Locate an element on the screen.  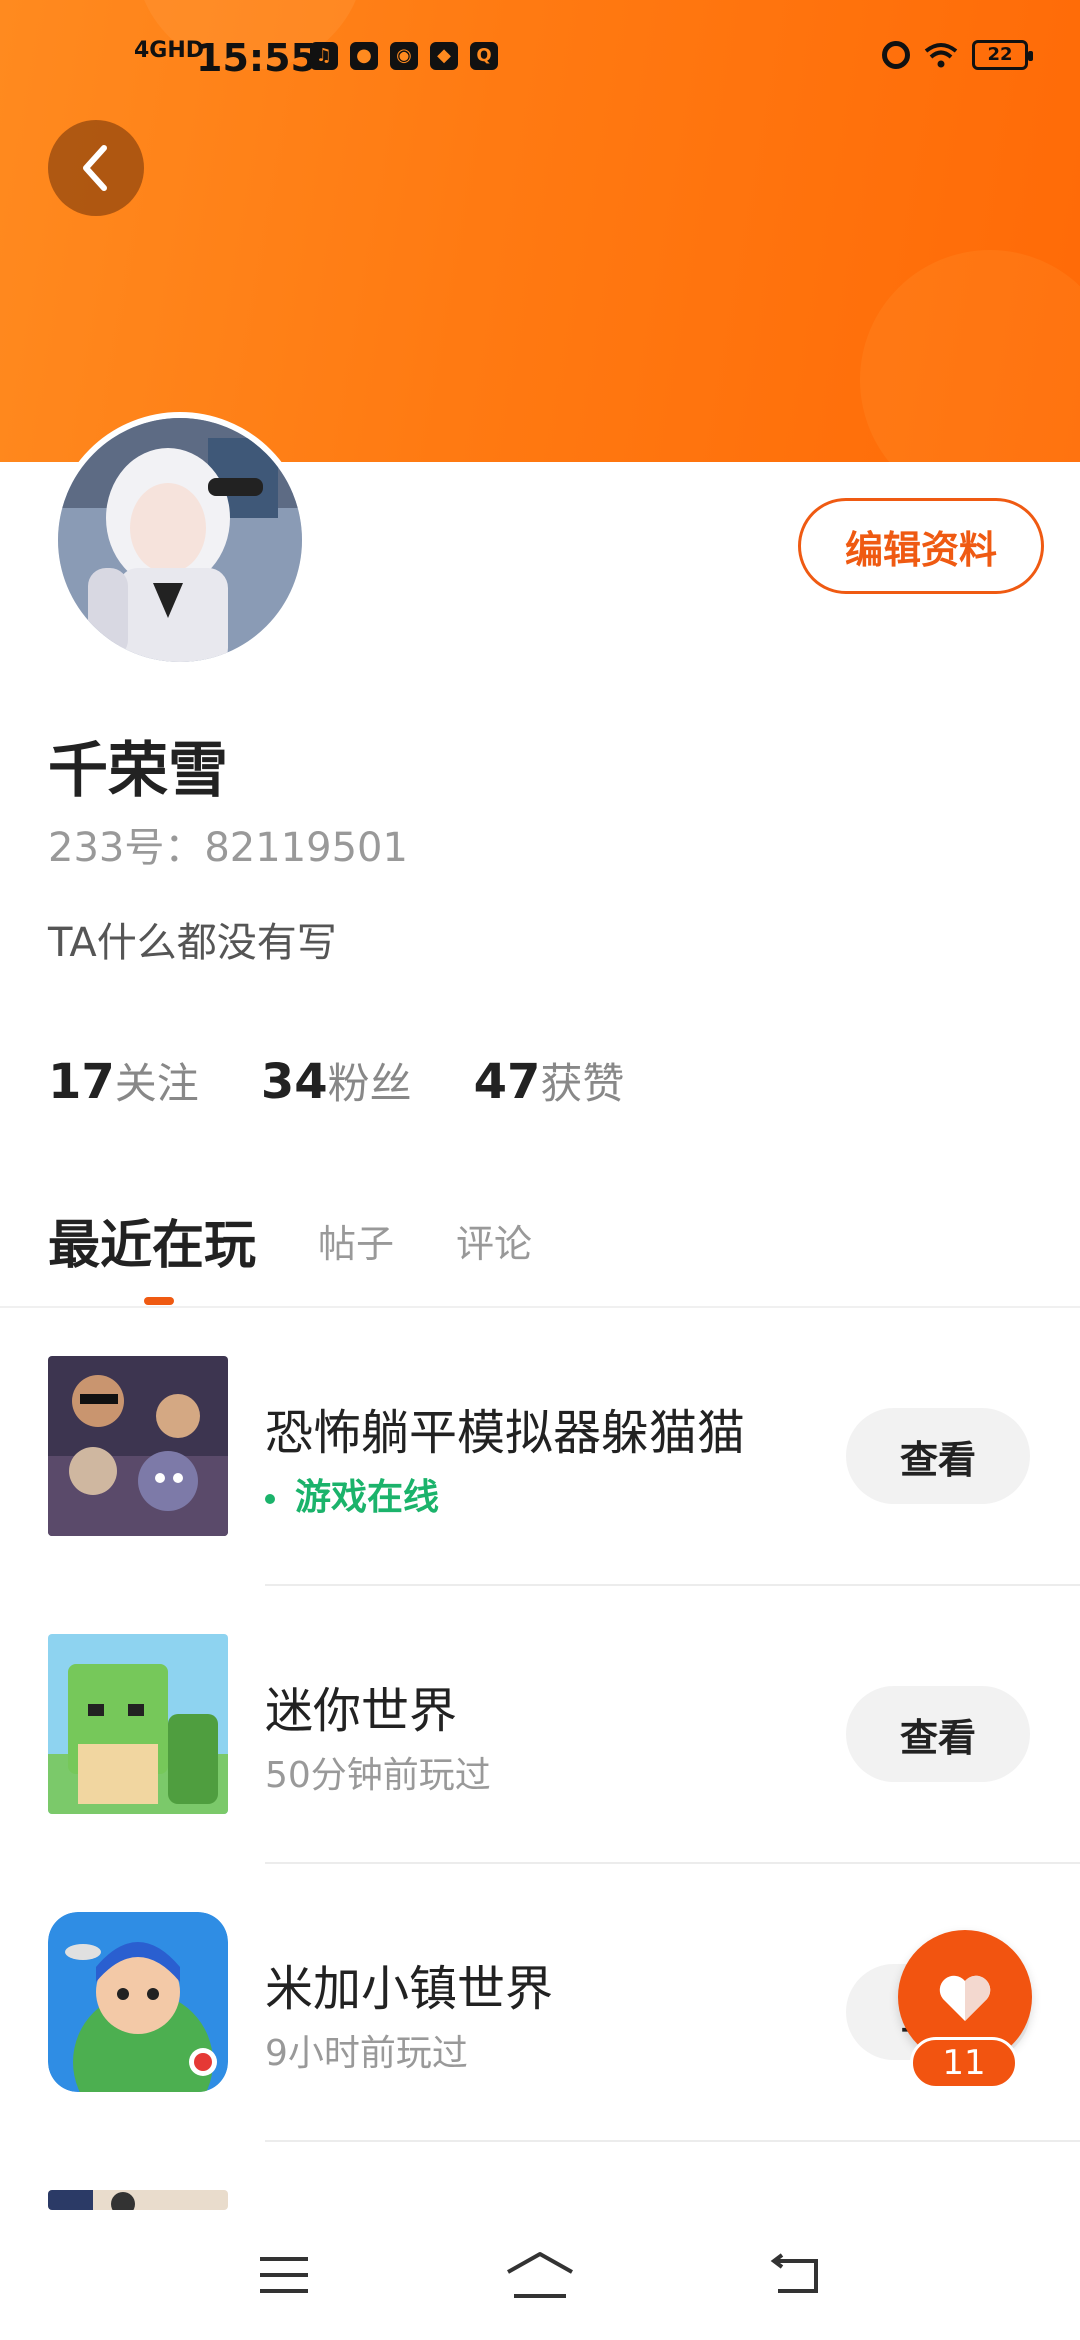
music-icon: ♫ is located at coordinates (324, 56).